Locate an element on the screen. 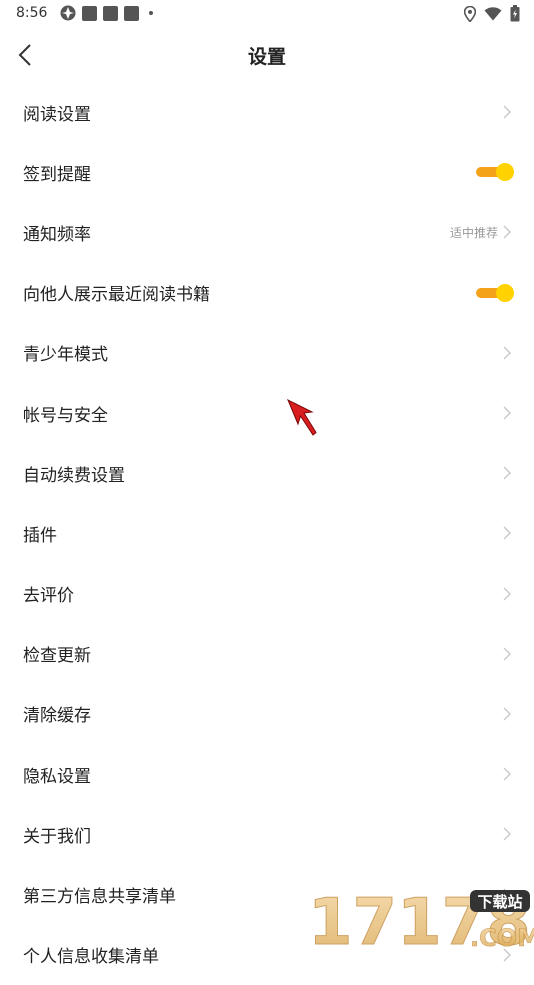 The width and height of the screenshot is (534, 985). notification-frequency-value: 适中推荐 is located at coordinates (473, 232).